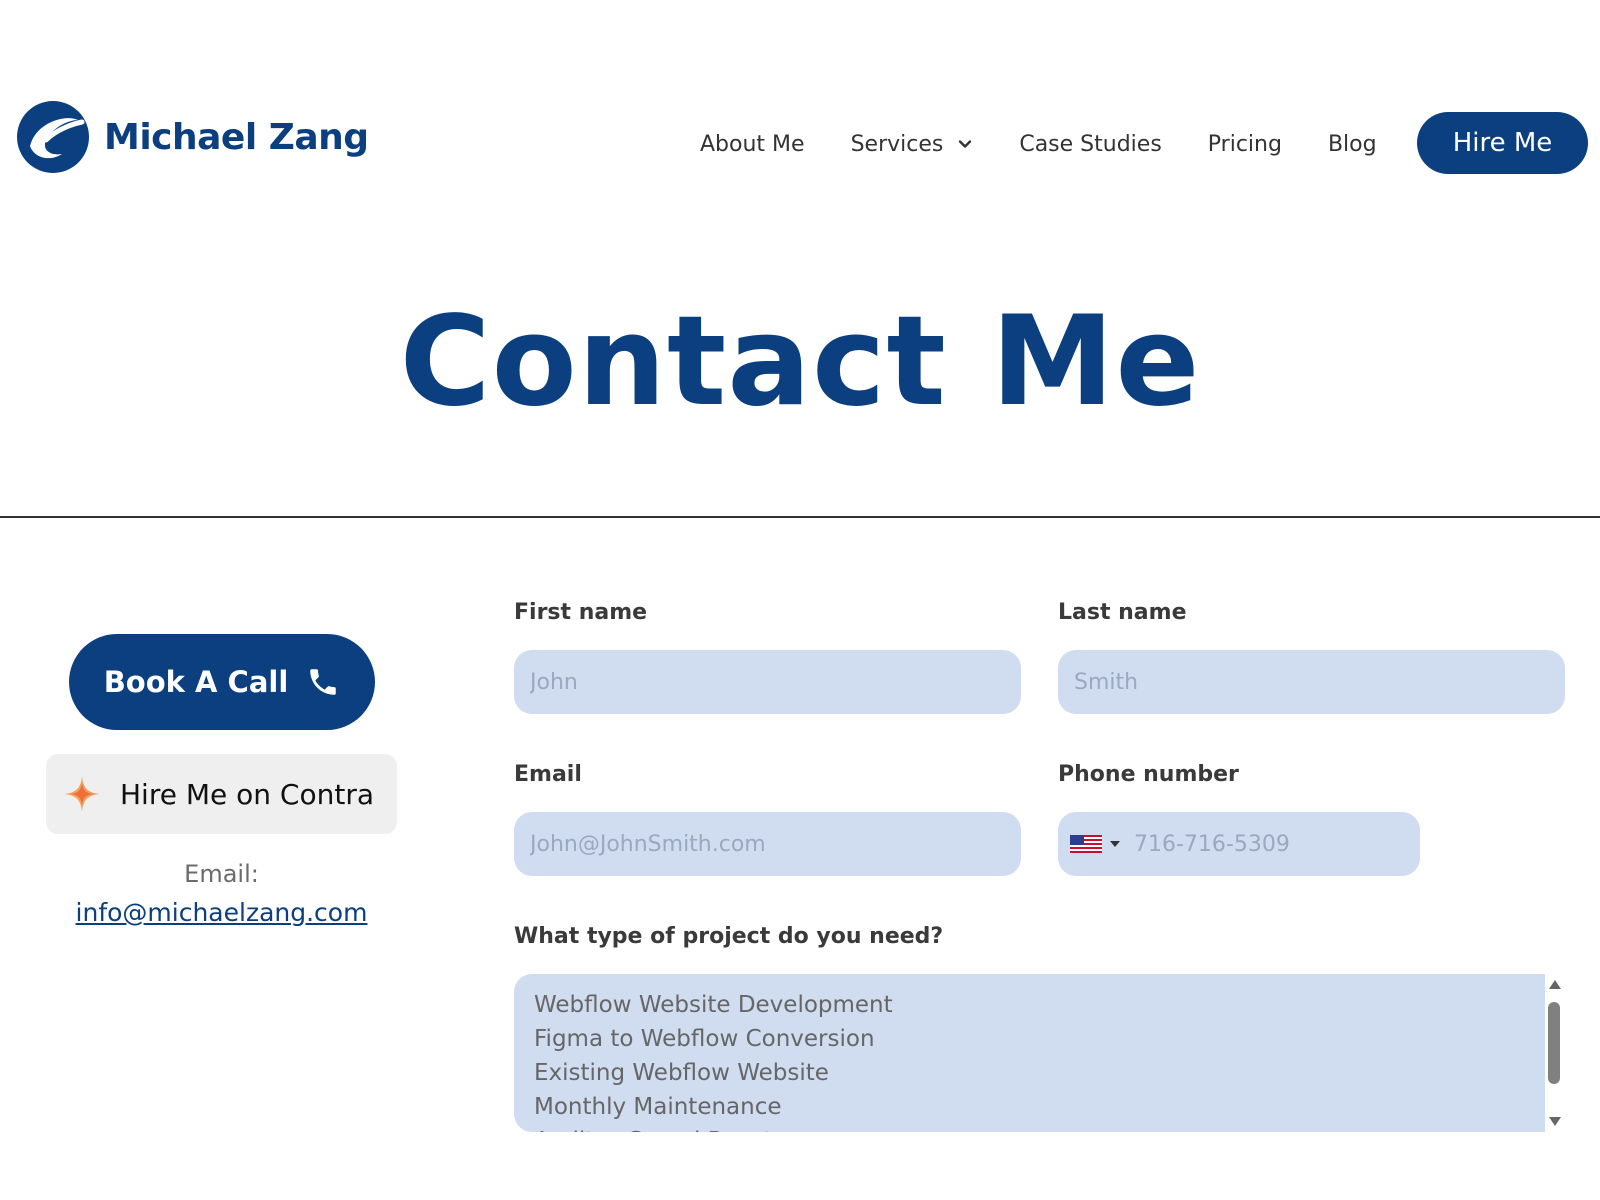 The width and height of the screenshot is (1600, 1200). What do you see at coordinates (1555, 1121) in the screenshot?
I see `scroll-down-arrow-icon` at bounding box center [1555, 1121].